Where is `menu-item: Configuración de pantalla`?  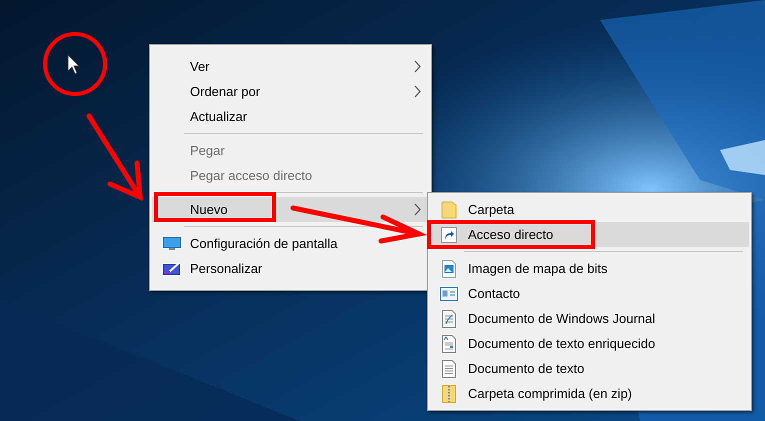 menu-item: Configuración de pantalla is located at coordinates (290, 243).